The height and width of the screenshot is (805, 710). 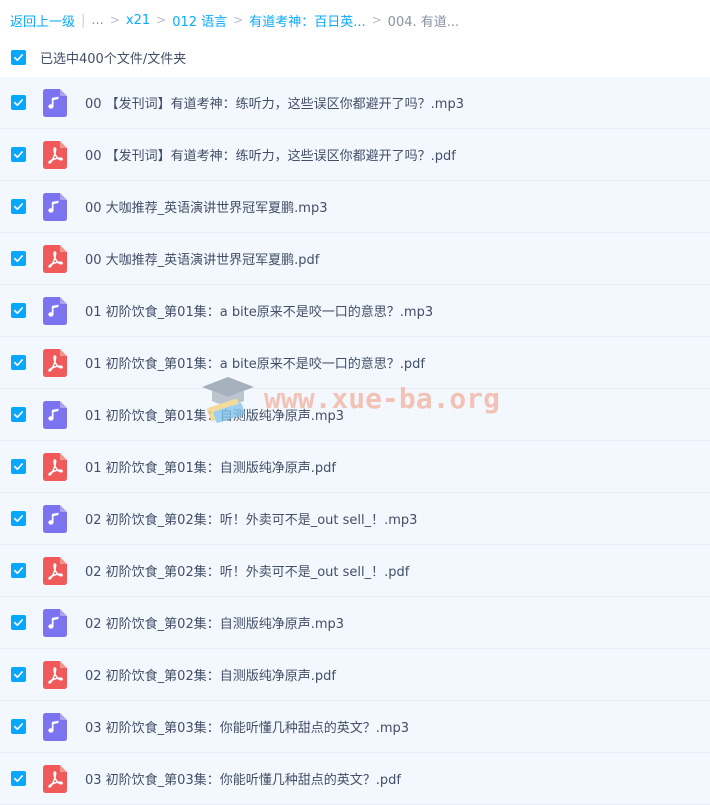 What do you see at coordinates (199, 20) in the screenshot?
I see `breadcrumb-item: 012 语言` at bounding box center [199, 20].